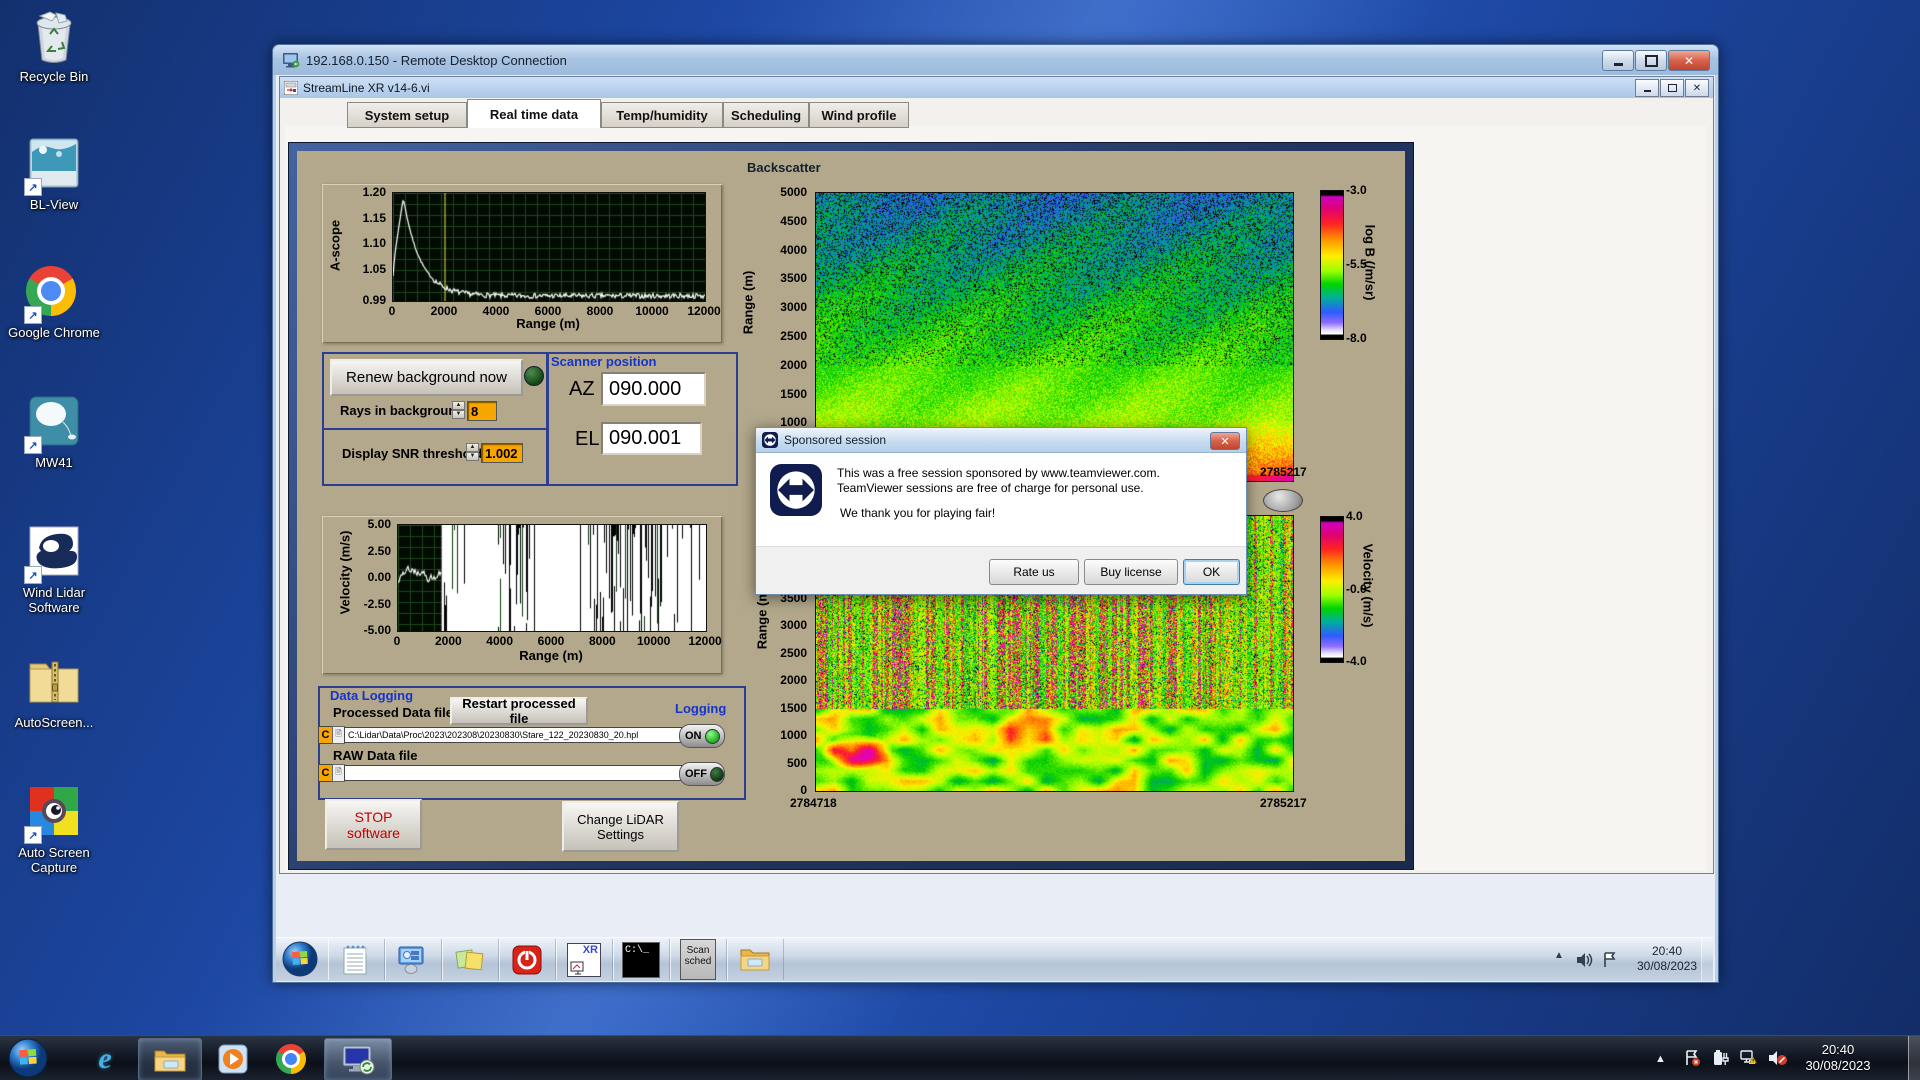 The width and height of the screenshot is (1920, 1080). Describe the element at coordinates (373, 832) in the screenshot. I see `stop-line2: software` at that location.